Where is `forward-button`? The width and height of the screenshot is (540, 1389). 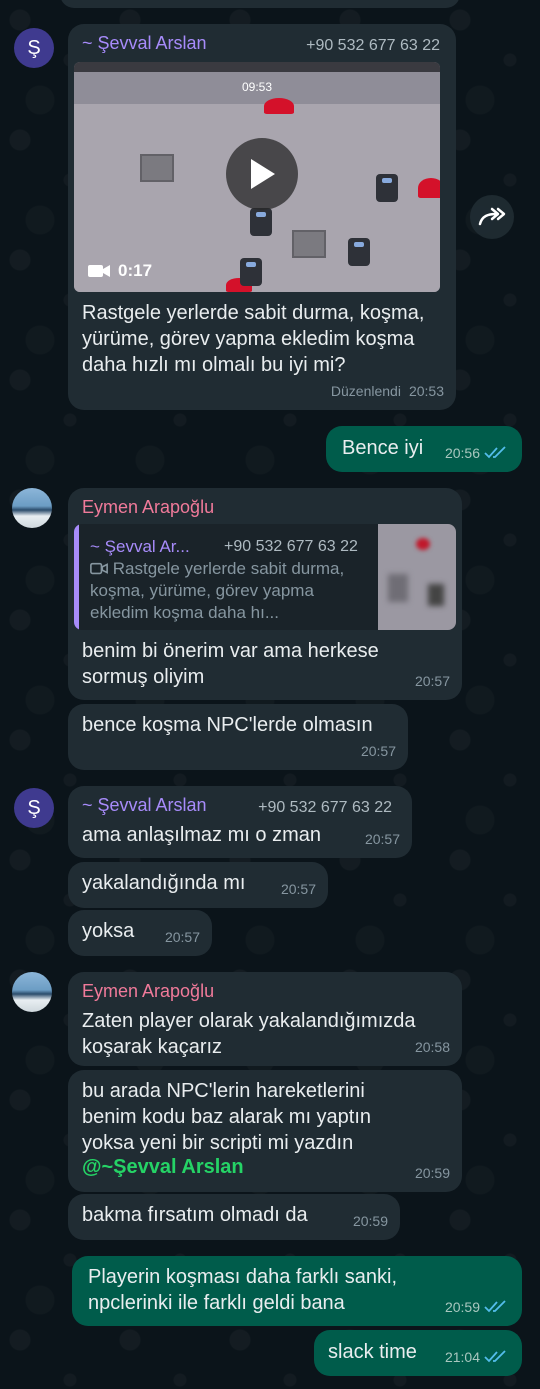 forward-button is located at coordinates (492, 217).